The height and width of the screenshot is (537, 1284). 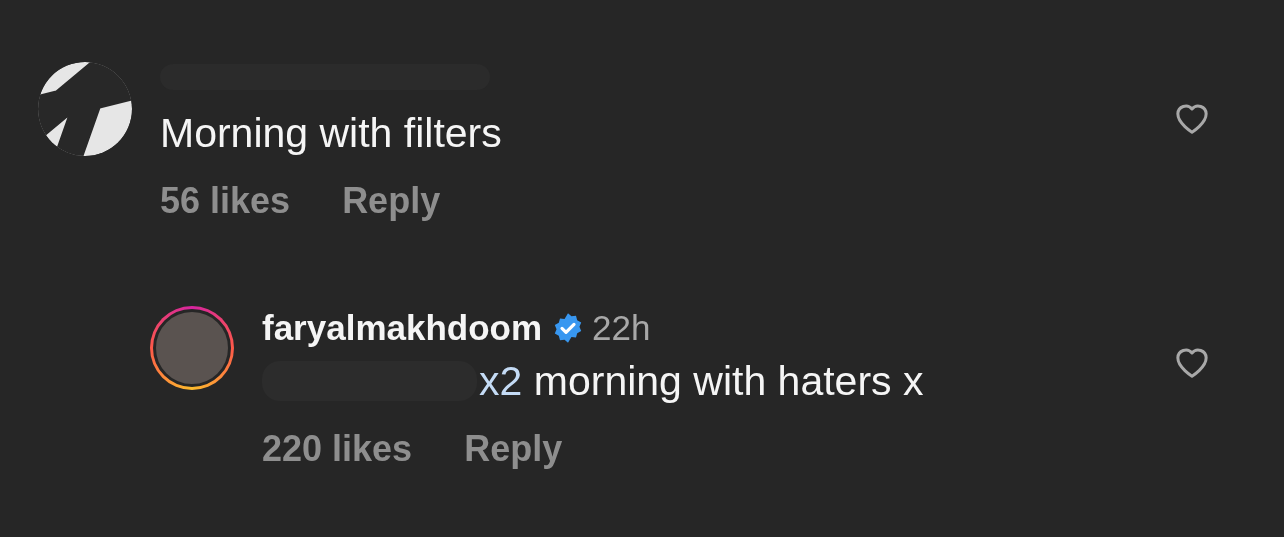 What do you see at coordinates (331, 133) in the screenshot?
I see `comment-text: Morning with filters` at bounding box center [331, 133].